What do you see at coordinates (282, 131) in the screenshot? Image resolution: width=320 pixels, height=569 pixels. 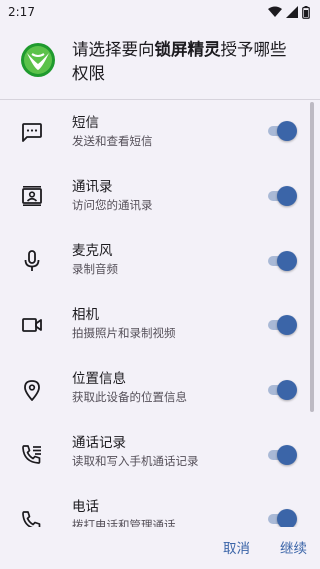 I see `sms-toggle` at bounding box center [282, 131].